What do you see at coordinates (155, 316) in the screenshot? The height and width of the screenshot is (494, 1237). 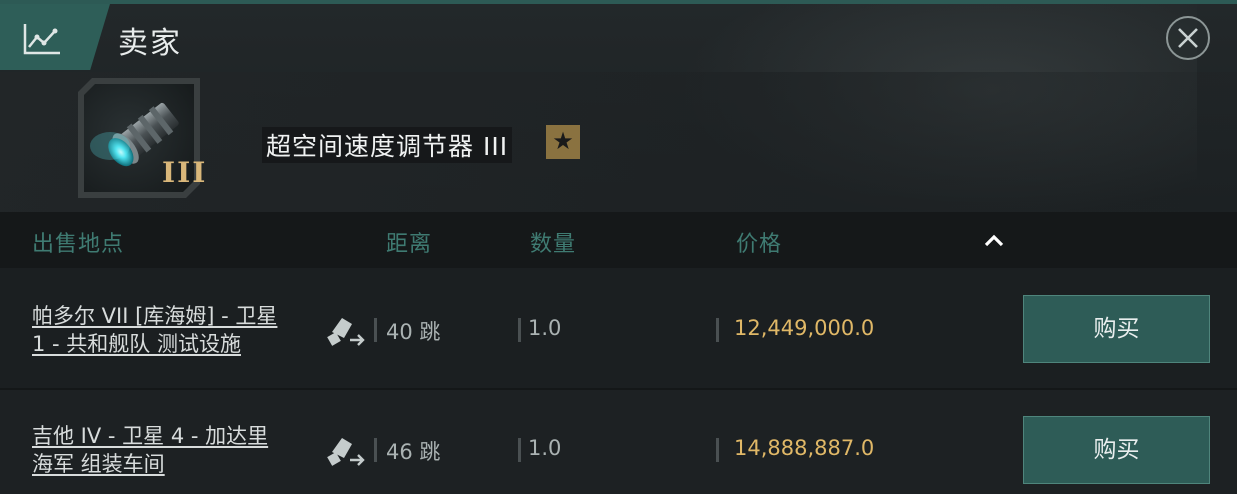 I see `location-line: 帕多尔 VII [库海姆] - 卫星` at bounding box center [155, 316].